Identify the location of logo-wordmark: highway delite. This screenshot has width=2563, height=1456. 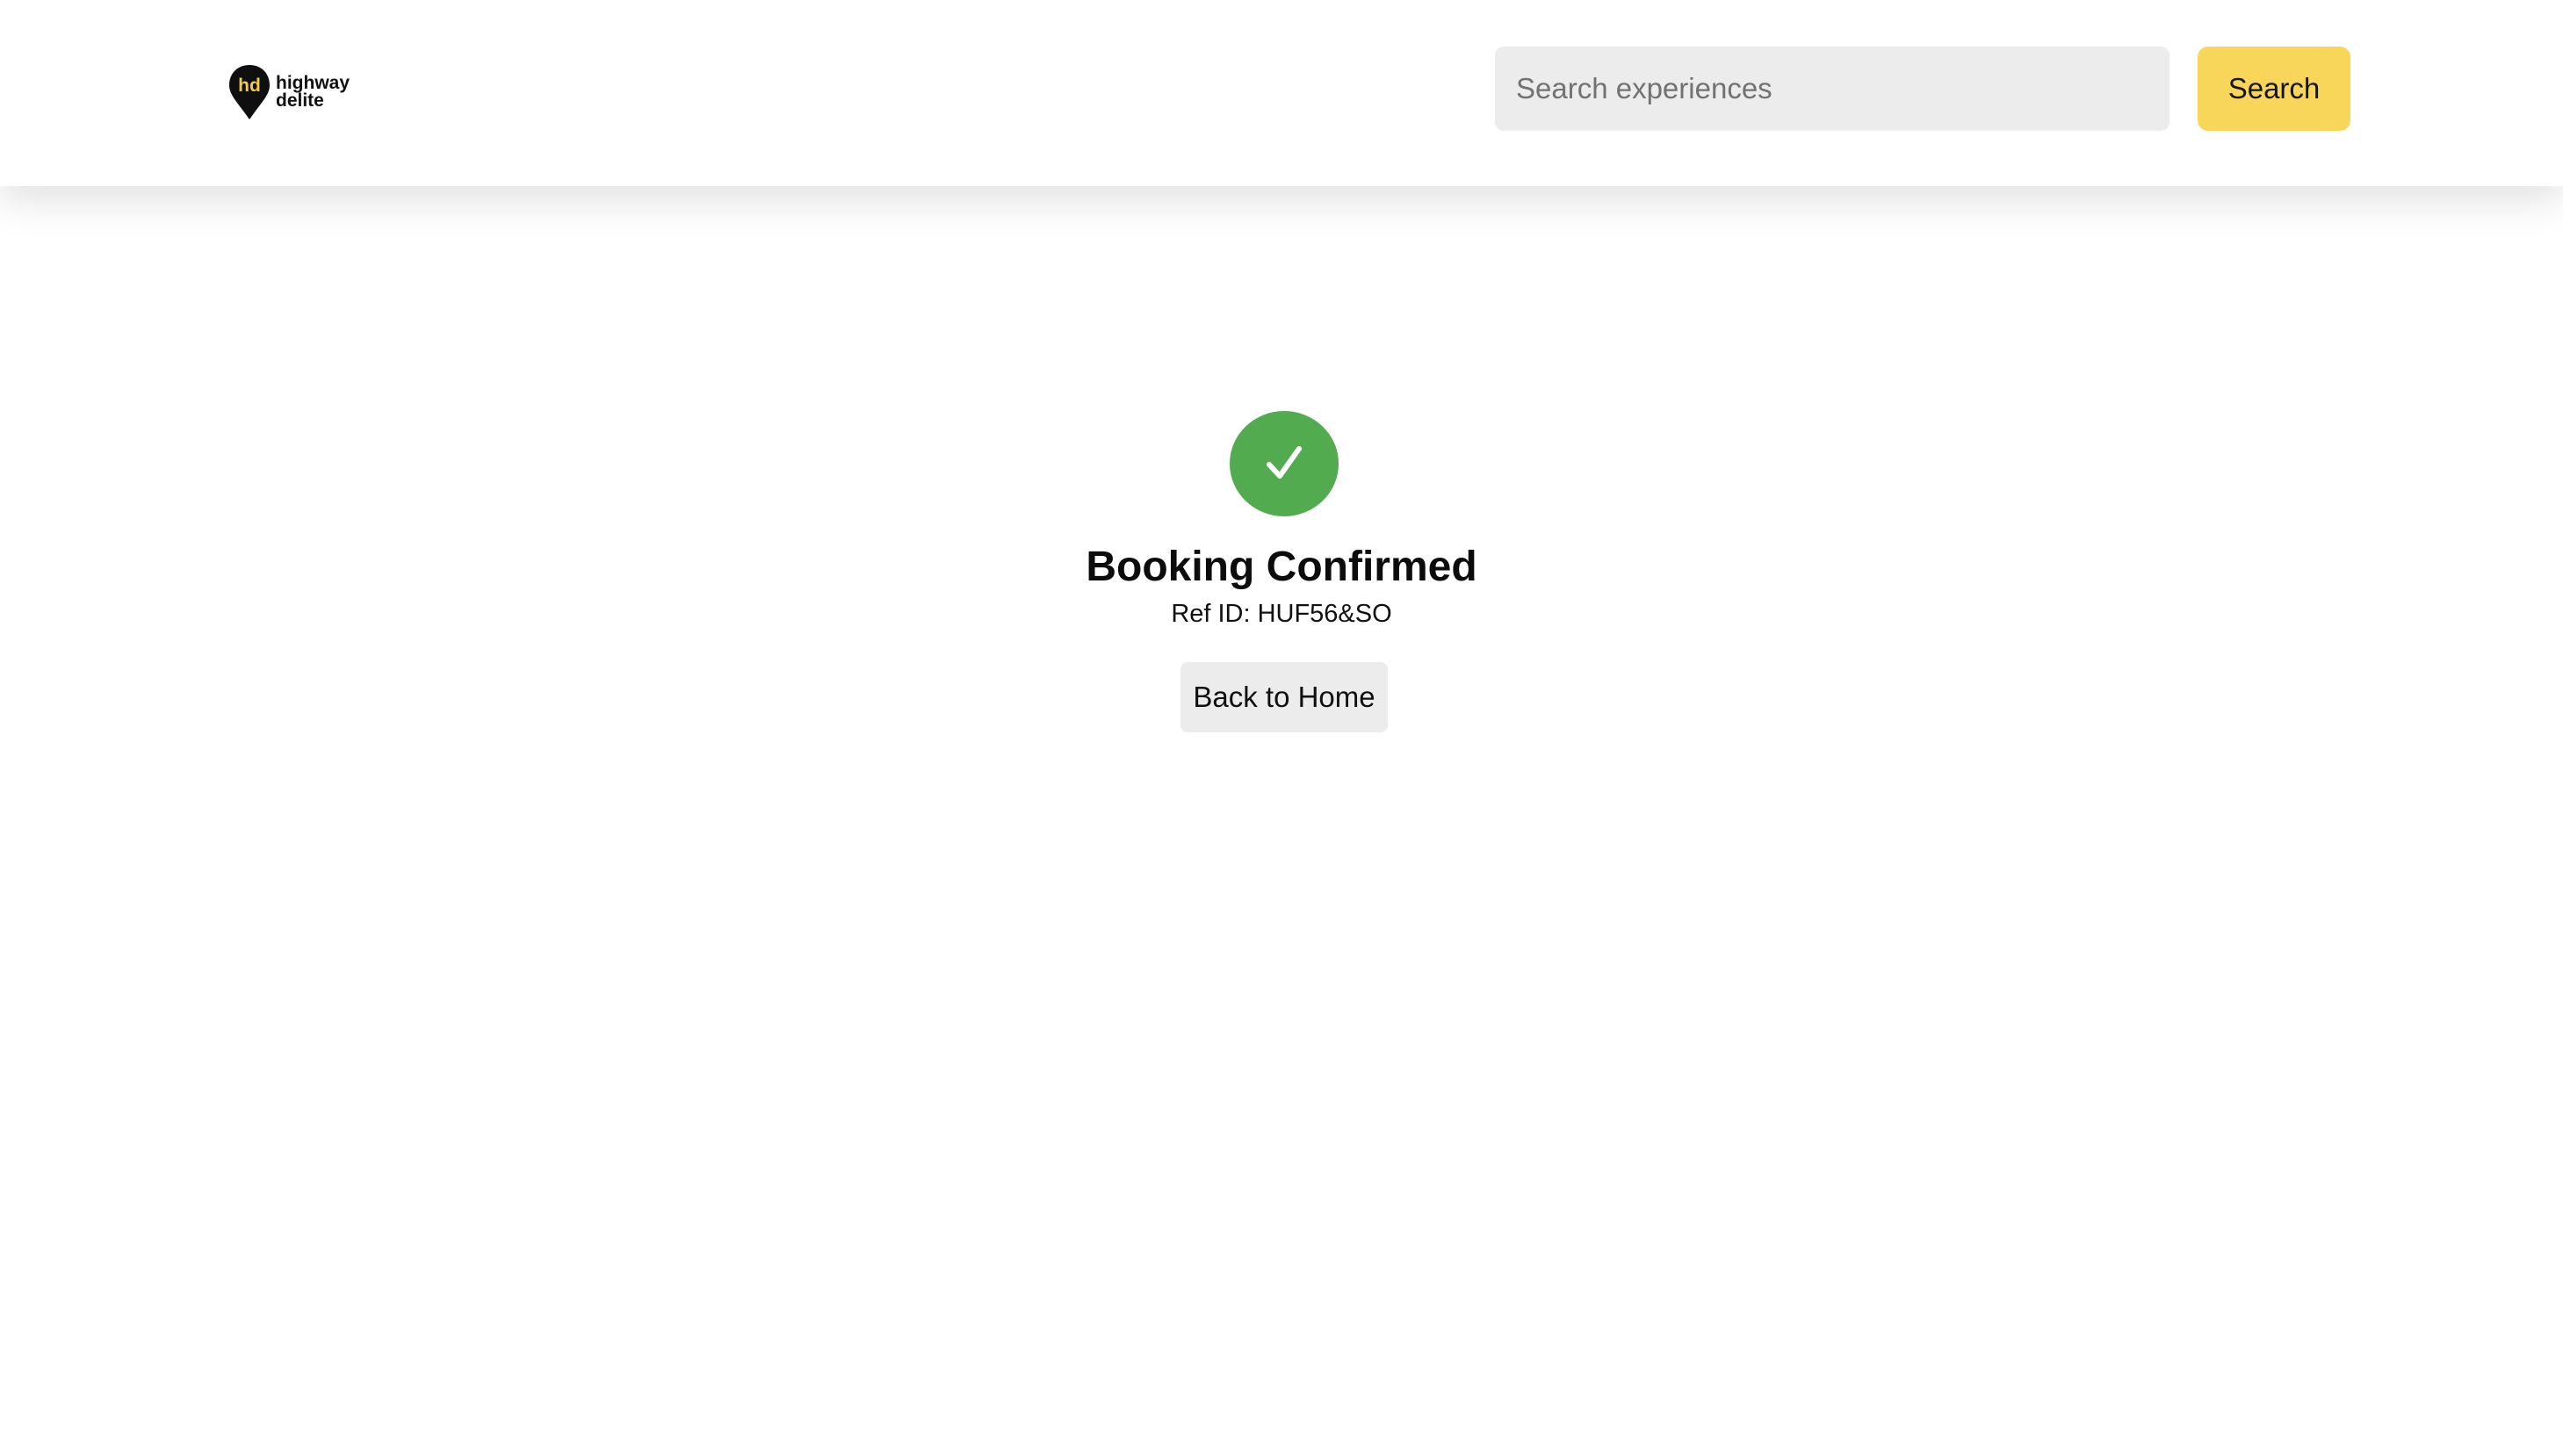
(313, 92).